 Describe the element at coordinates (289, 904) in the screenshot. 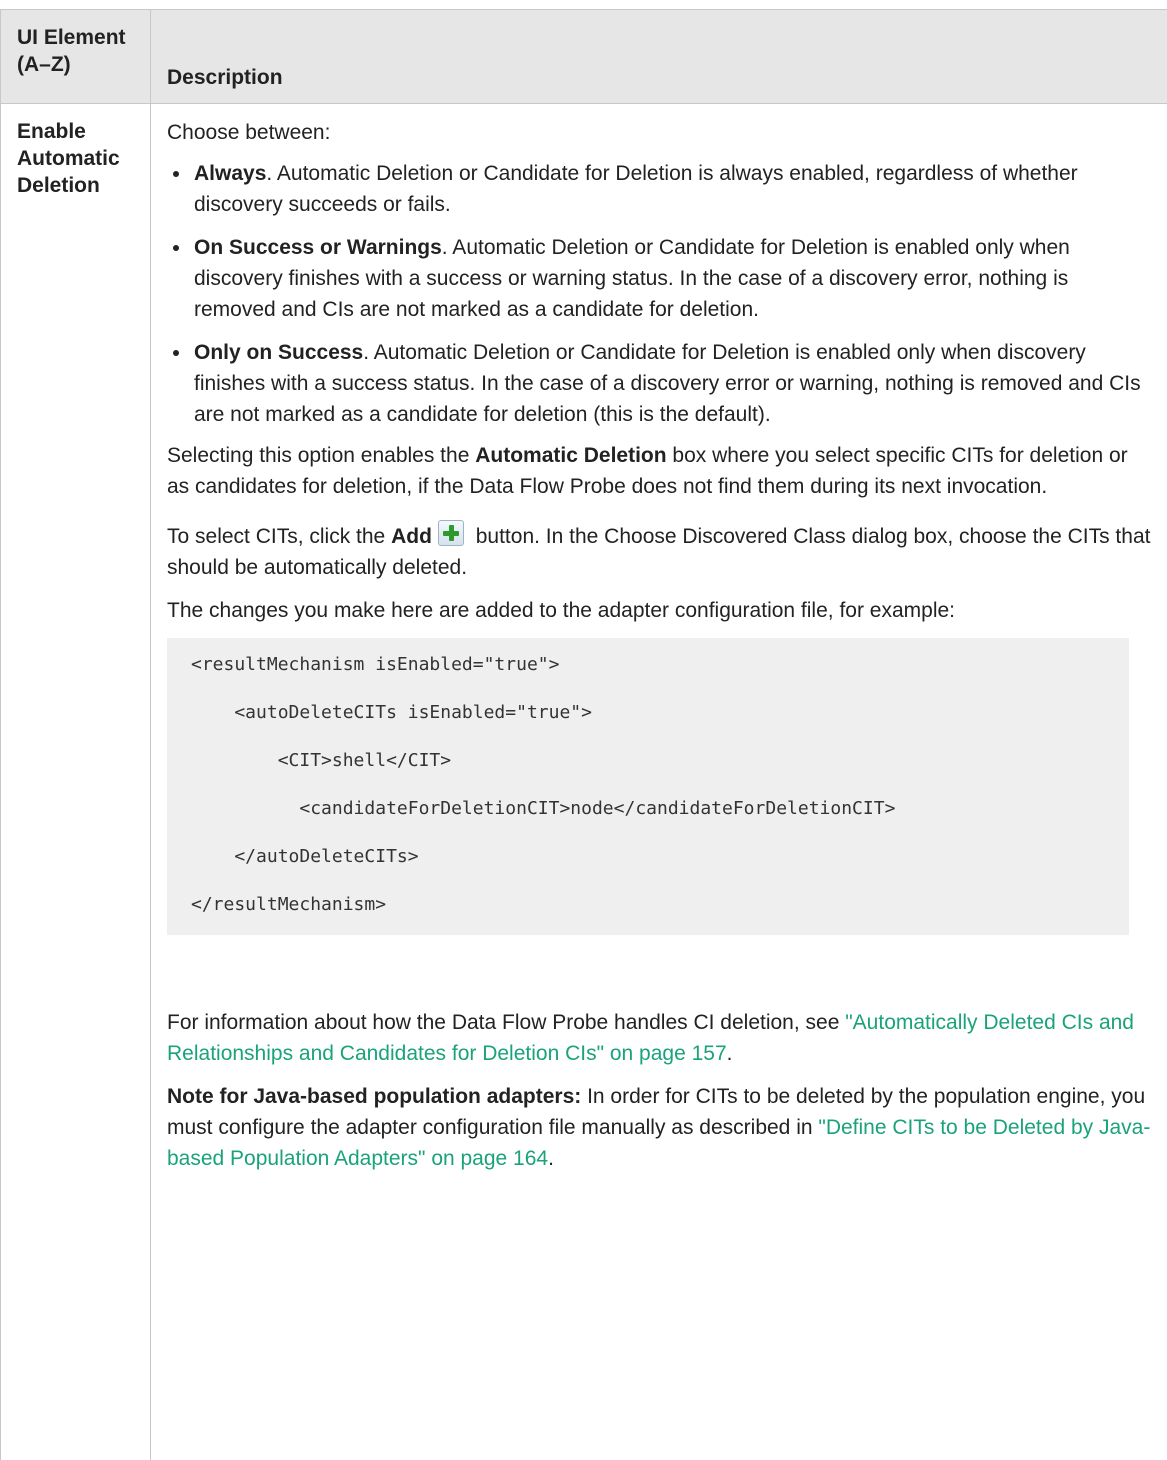

I see `code-line: </resultMechanism>` at that location.